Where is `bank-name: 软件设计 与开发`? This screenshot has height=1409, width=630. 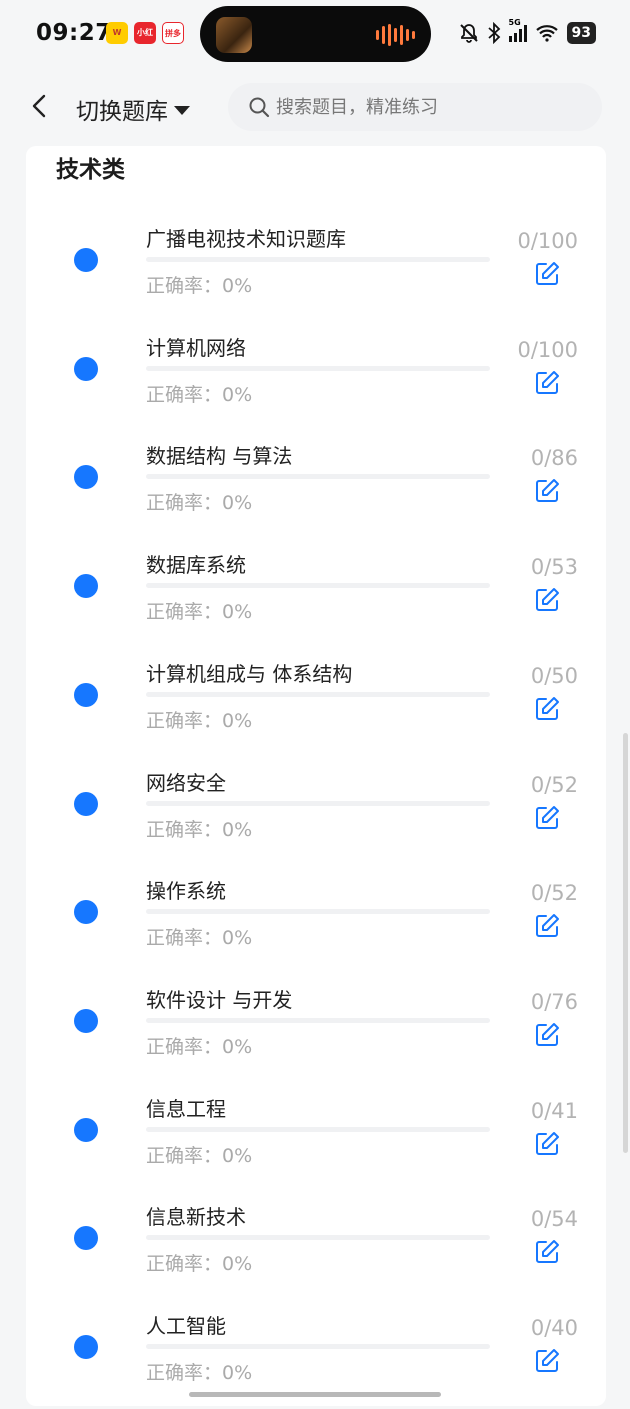
bank-name: 软件设计 与开发 is located at coordinates (219, 1000).